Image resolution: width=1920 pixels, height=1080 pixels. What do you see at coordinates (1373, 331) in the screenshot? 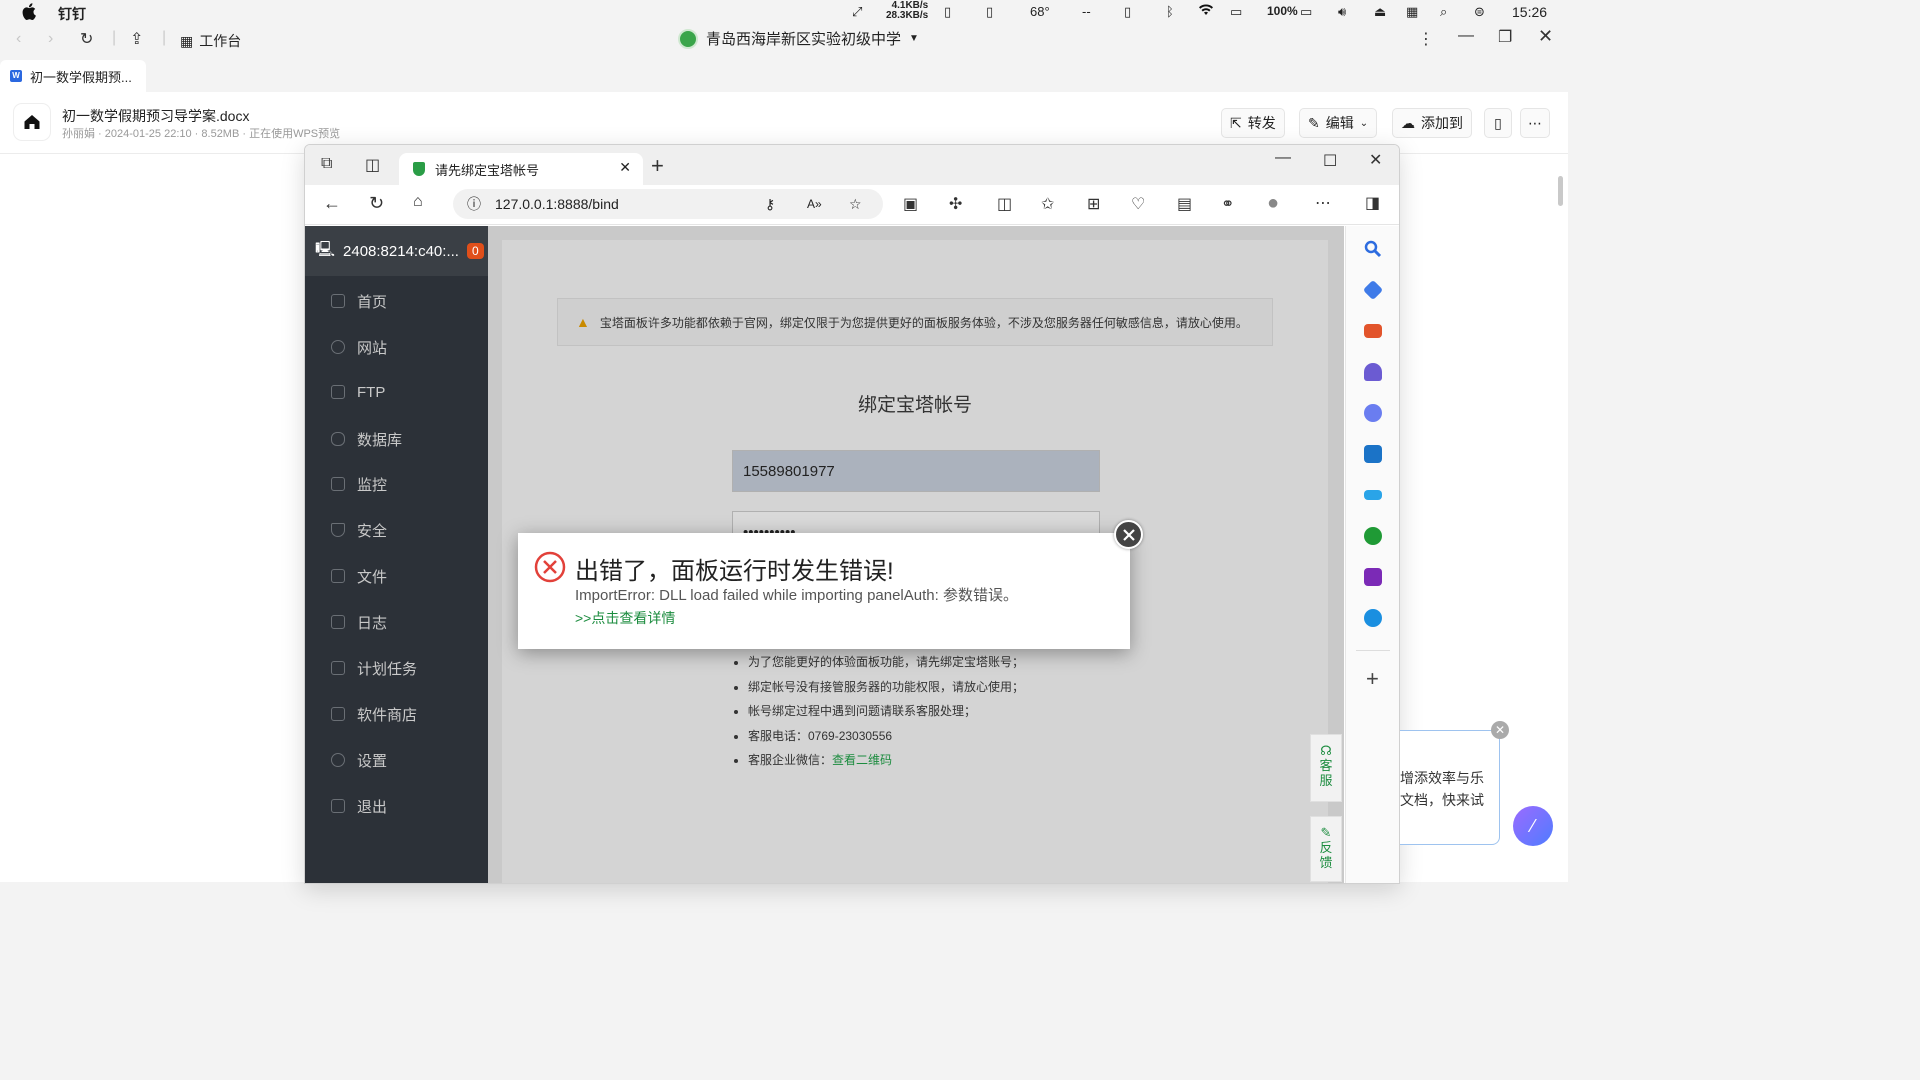
I see `tools-icon` at bounding box center [1373, 331].